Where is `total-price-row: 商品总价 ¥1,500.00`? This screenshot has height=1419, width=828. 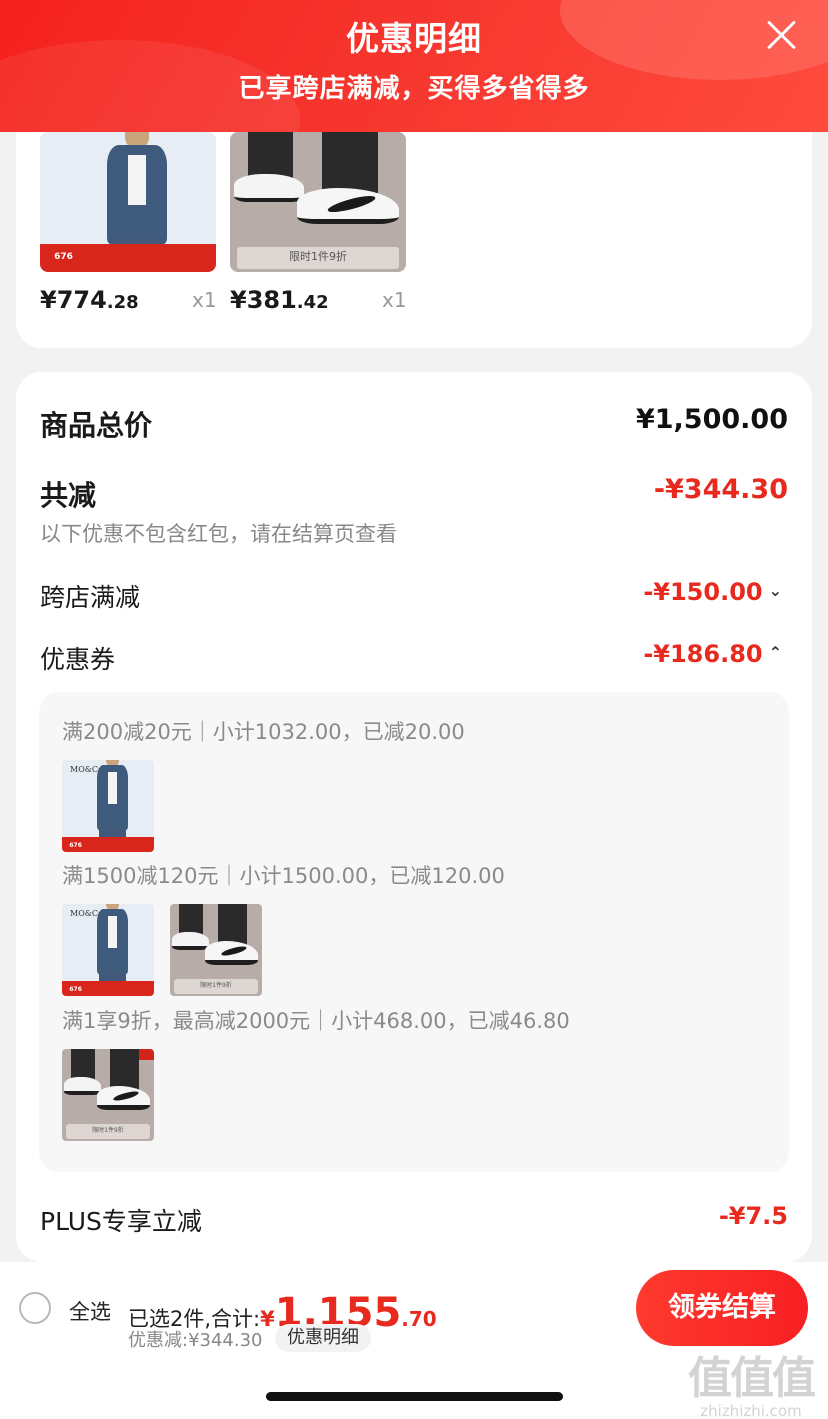
total-price-row: 商品总价 ¥1,500.00 is located at coordinates (414, 424).